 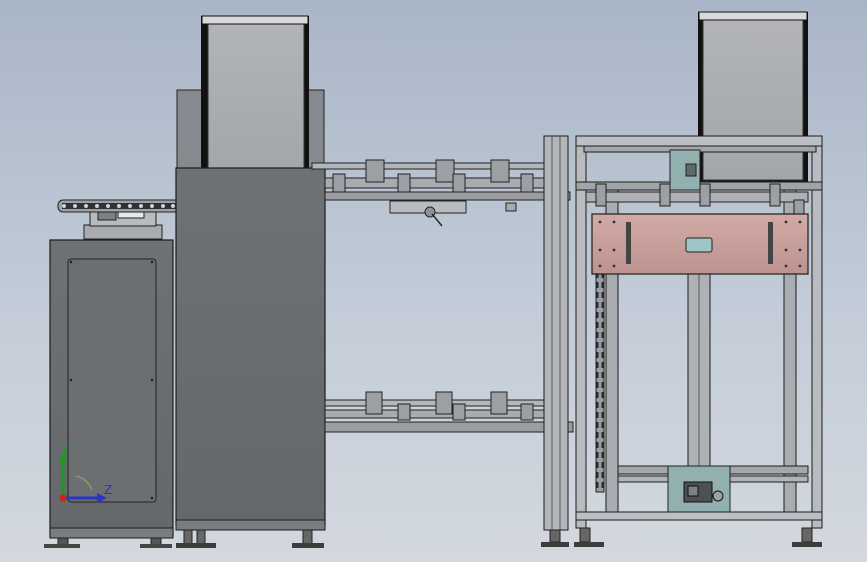 What do you see at coordinates (63, 498) in the screenshot?
I see `x-axis-dot` at bounding box center [63, 498].